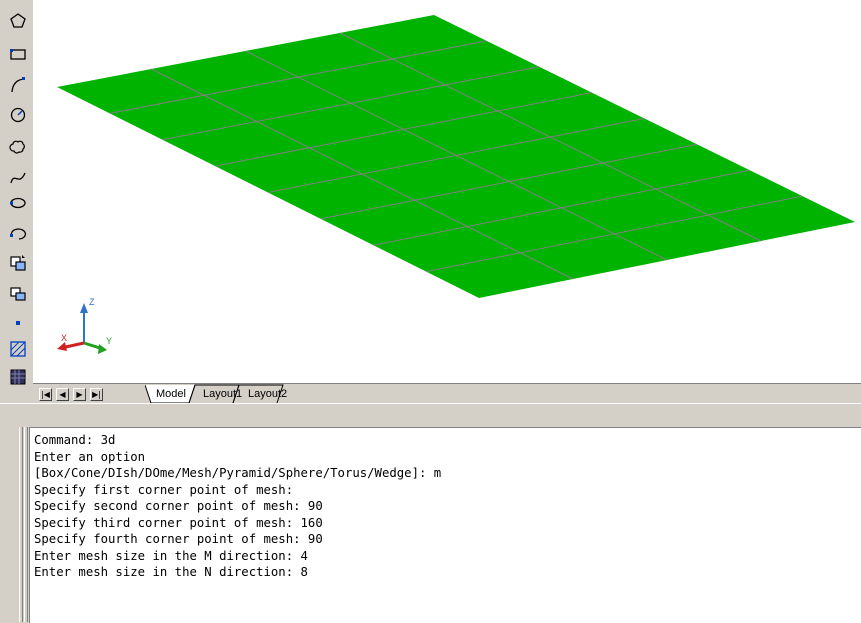 Image resolution: width=861 pixels, height=623 pixels. I want to click on ellipse-icon, so click(18, 203).